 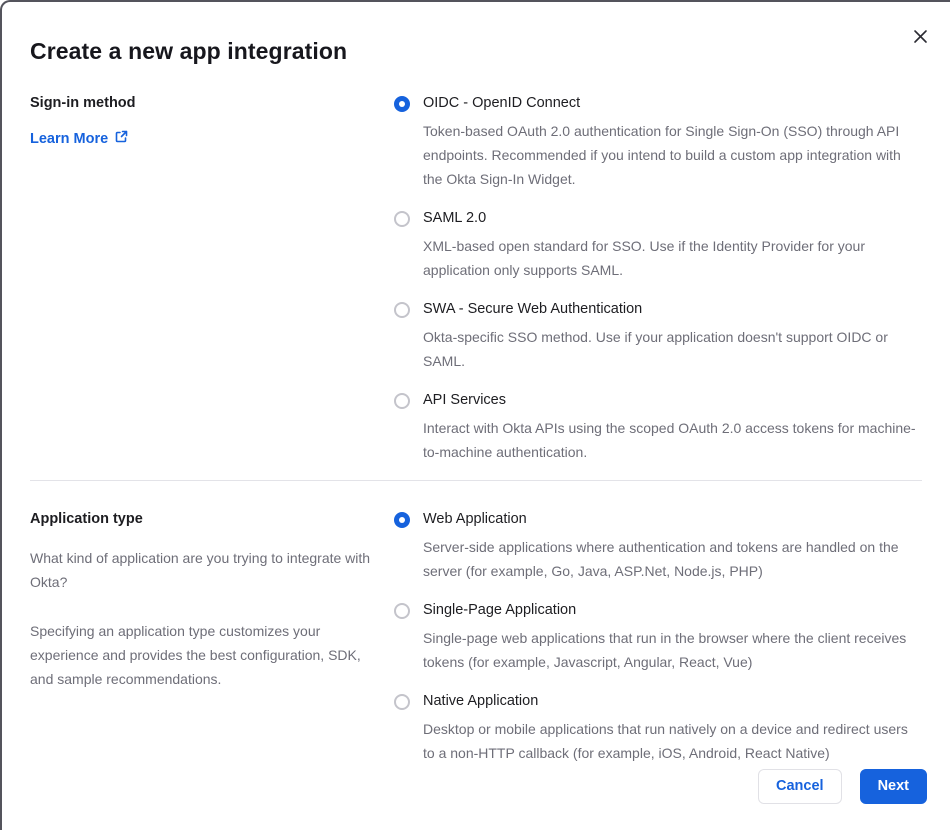 I want to click on learn-more-link: Learn More, so click(x=79, y=138).